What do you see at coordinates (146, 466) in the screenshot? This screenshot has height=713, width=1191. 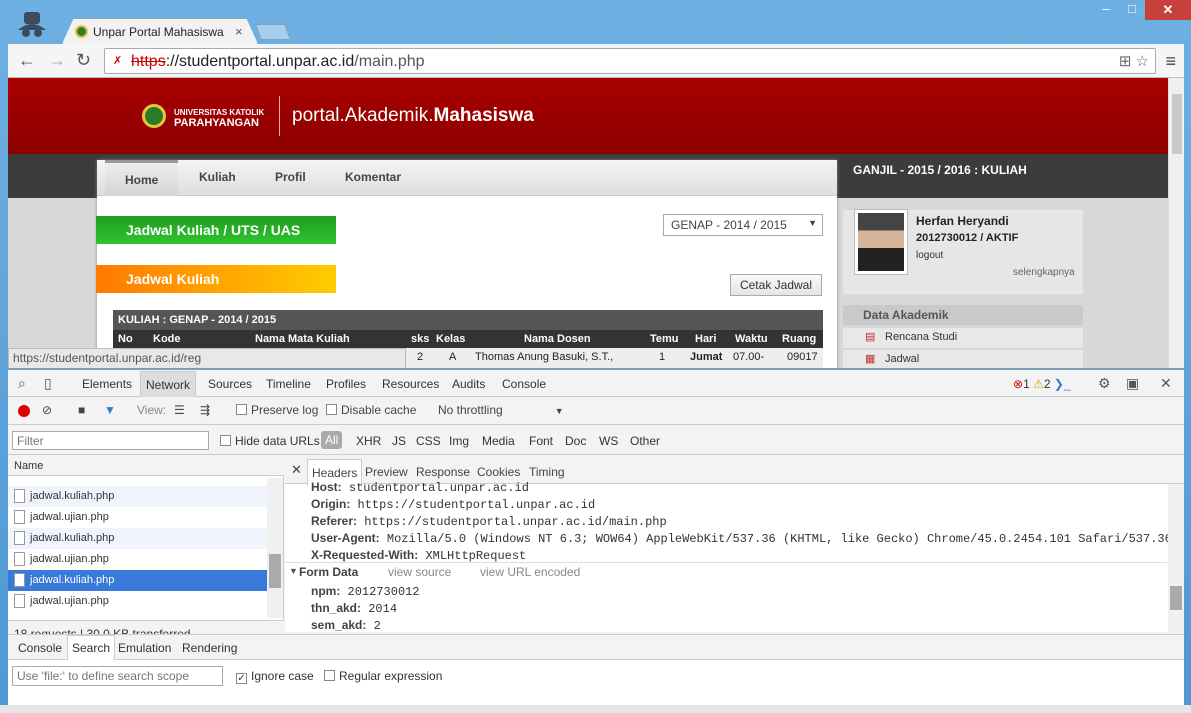 I see `name-column-header: Name` at bounding box center [146, 466].